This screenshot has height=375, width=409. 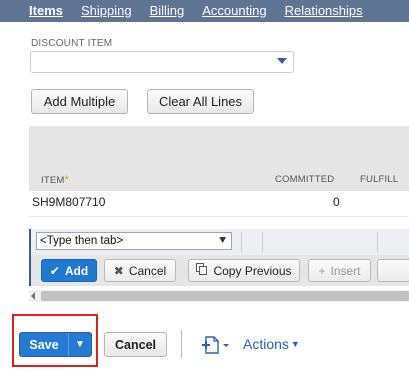 What do you see at coordinates (72, 43) in the screenshot?
I see `discount-item-label: DISCOUNT ITEM` at bounding box center [72, 43].